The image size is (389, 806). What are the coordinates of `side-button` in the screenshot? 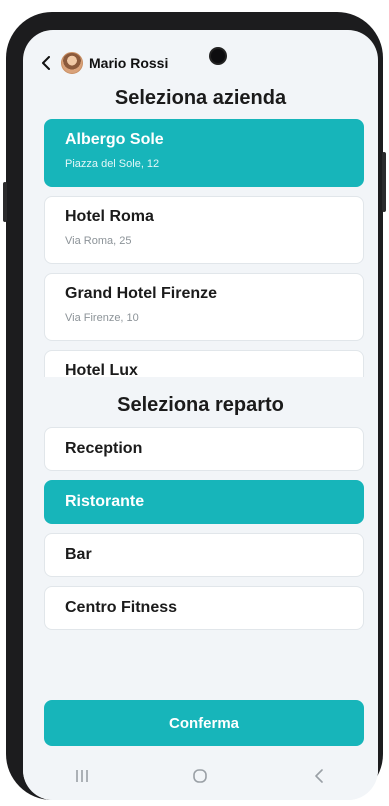 It's located at (5, 202).